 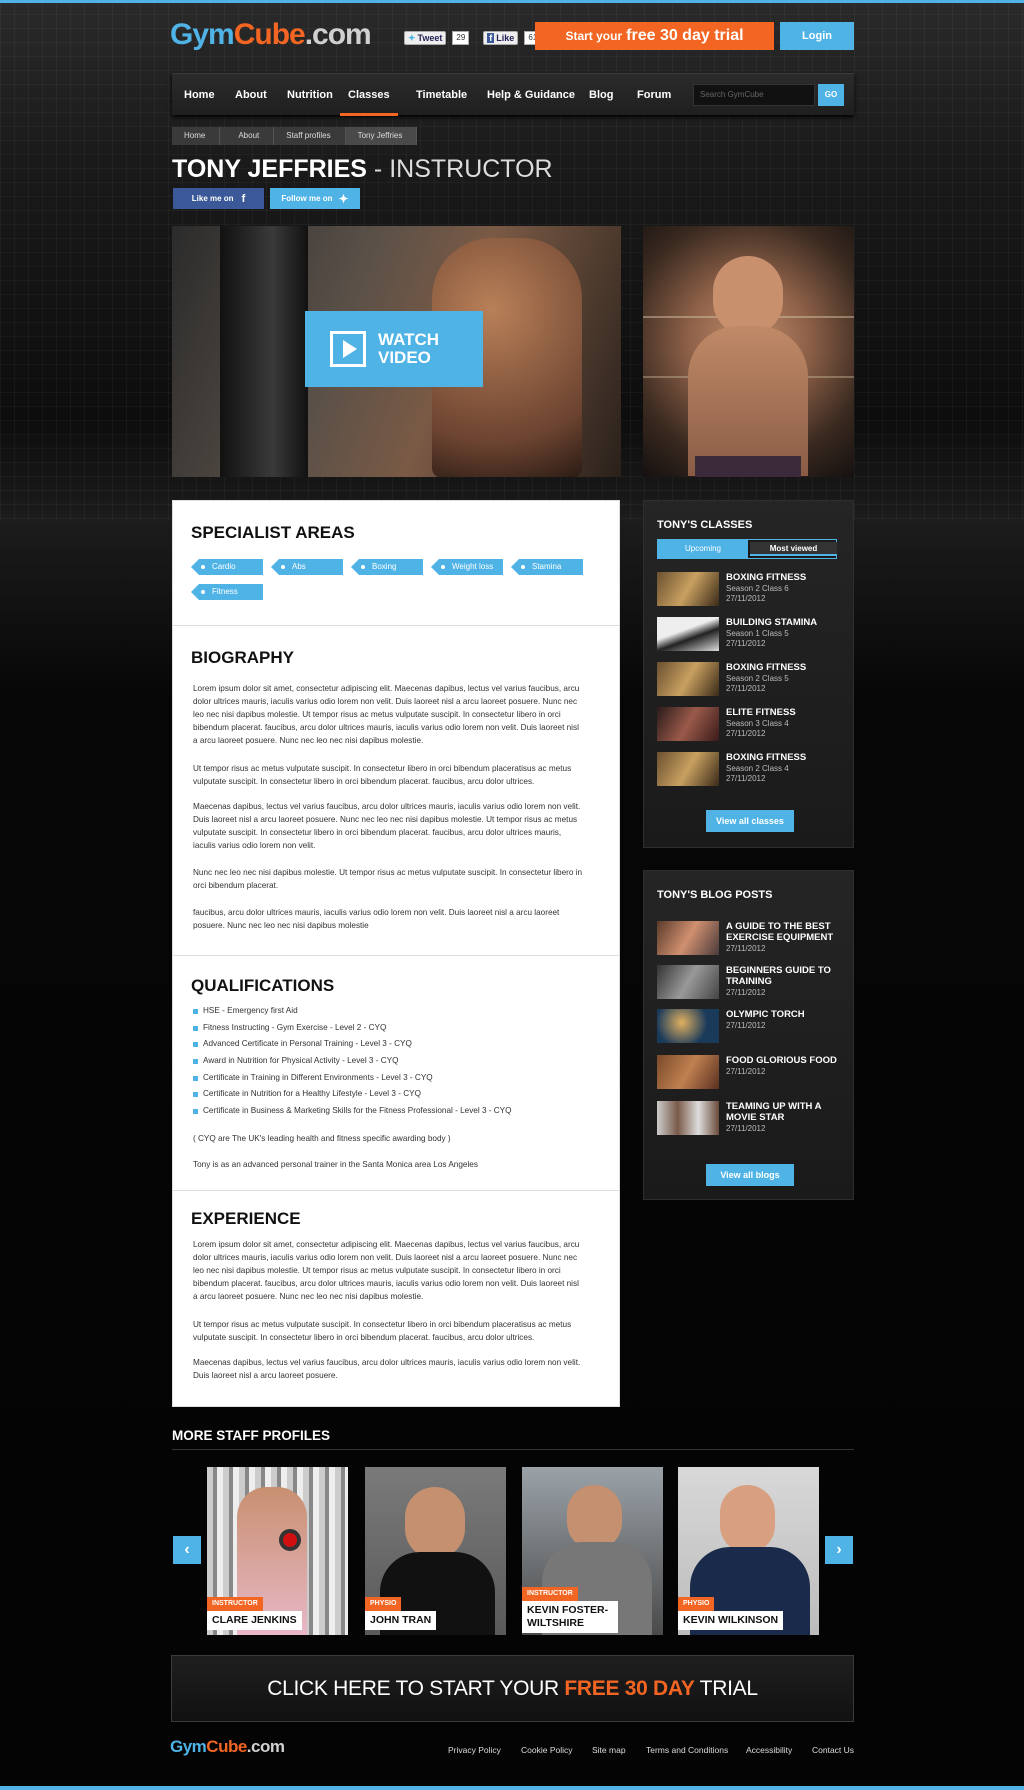 What do you see at coordinates (187, 1550) in the screenshot?
I see `carousel-prev-button: ‹` at bounding box center [187, 1550].